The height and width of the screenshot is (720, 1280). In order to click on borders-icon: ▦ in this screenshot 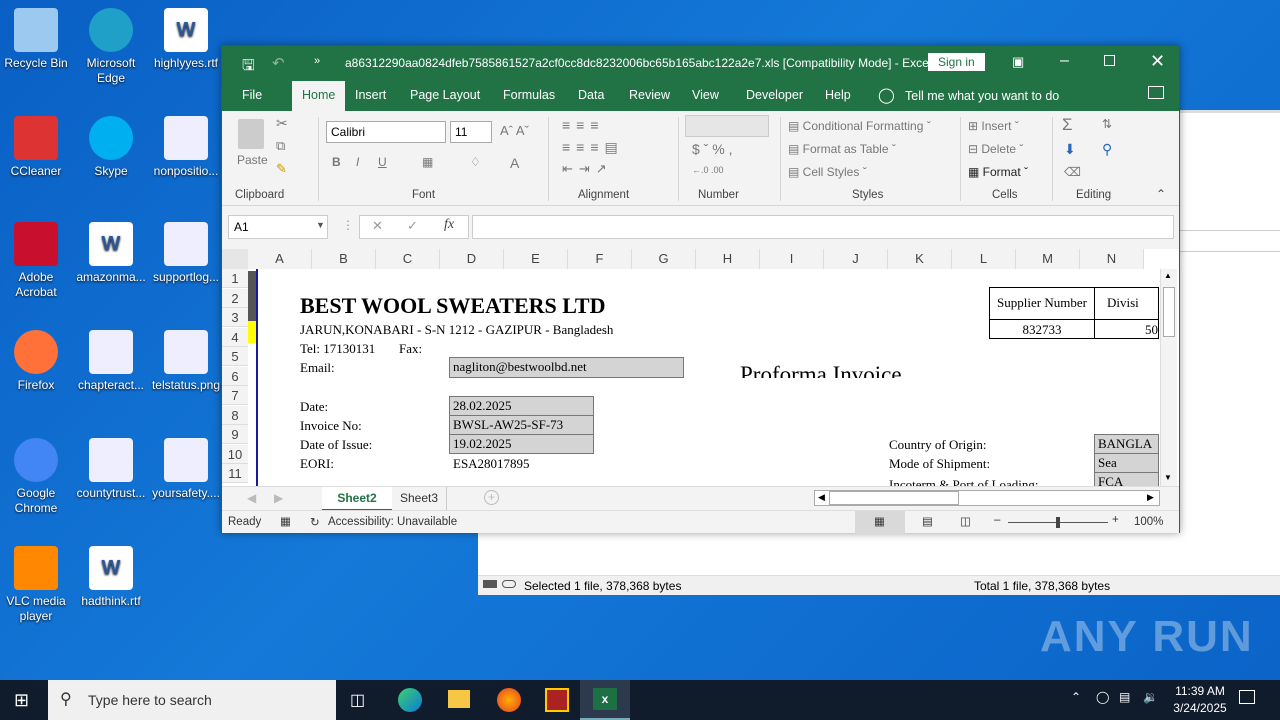, I will do `click(427, 162)`.